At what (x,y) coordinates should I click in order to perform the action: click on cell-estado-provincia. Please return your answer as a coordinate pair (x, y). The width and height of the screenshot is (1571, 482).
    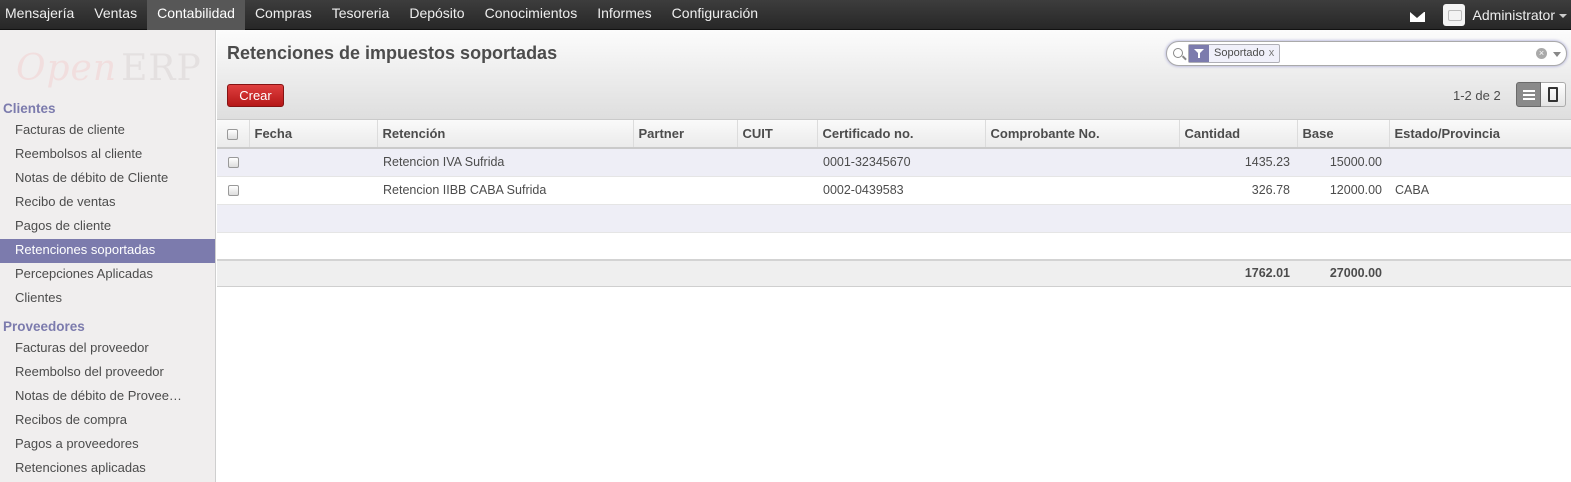
    Looking at the image, I should click on (1480, 162).